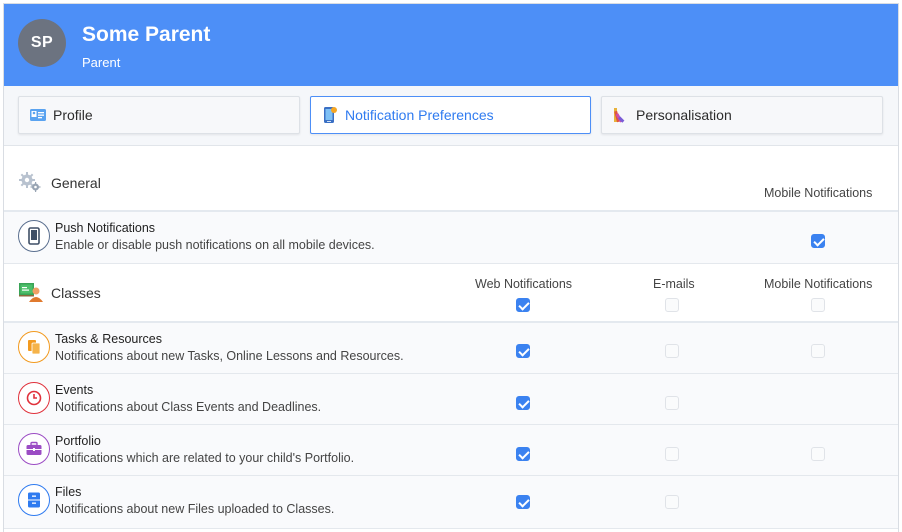  I want to click on portfolio-email-checkbox, so click(672, 454).